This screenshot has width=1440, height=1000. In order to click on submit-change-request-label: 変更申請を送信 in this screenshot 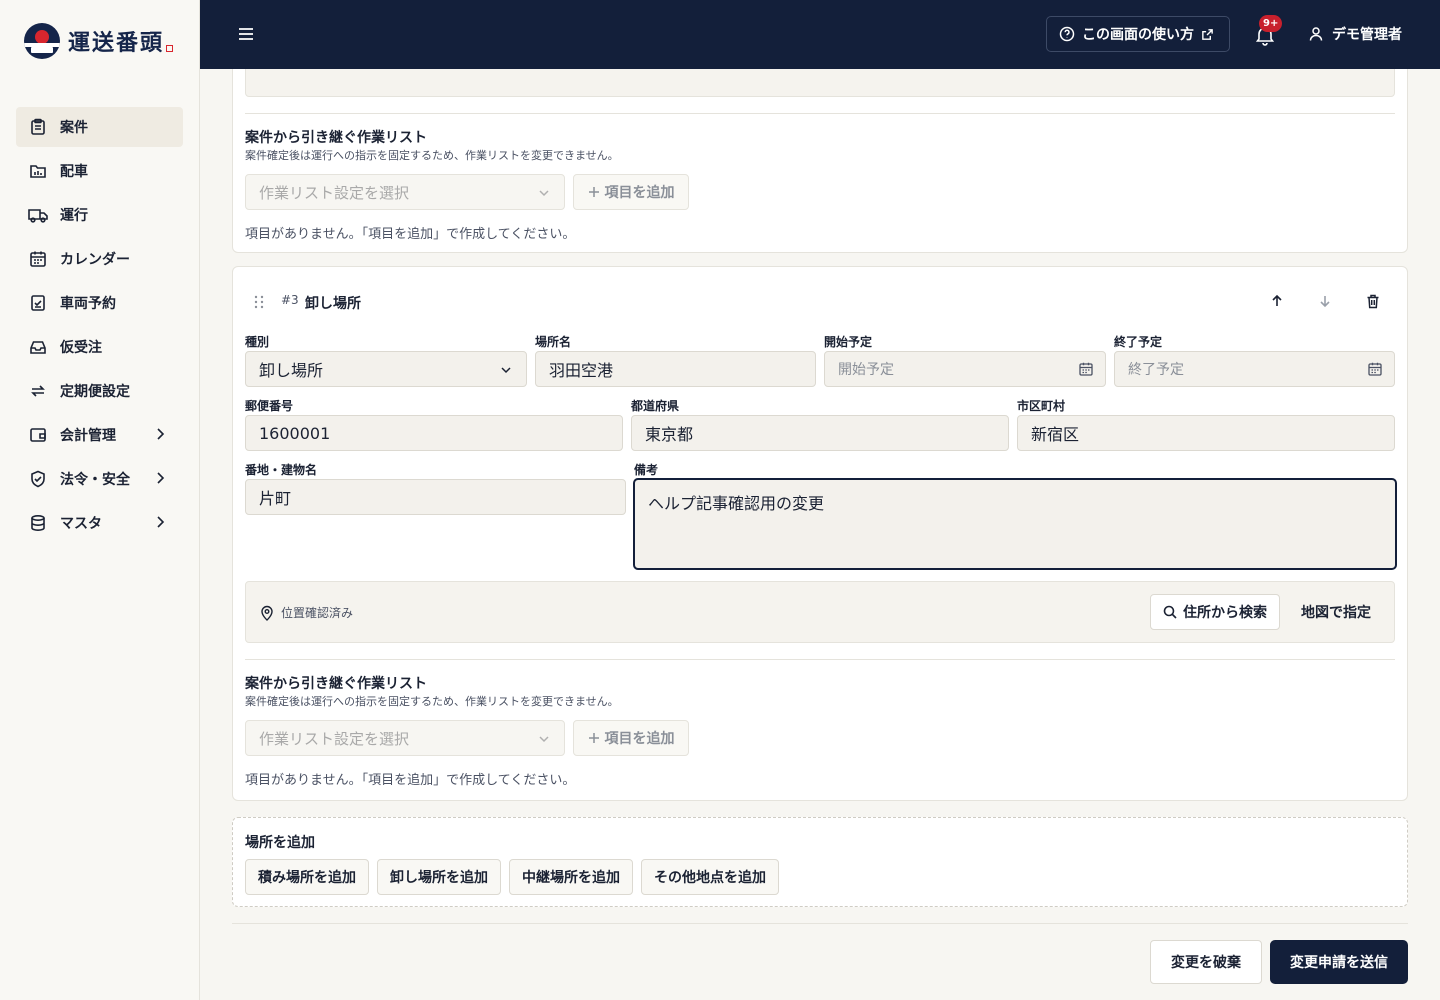, I will do `click(1339, 963)`.